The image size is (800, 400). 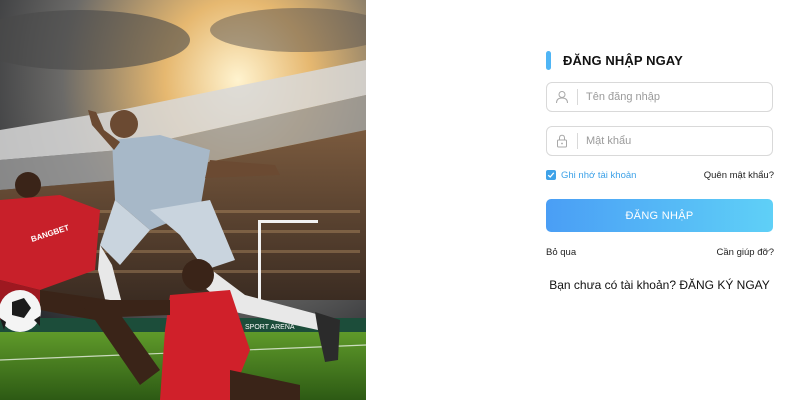 I want to click on remember-me-label: Ghi nhớ tài khoản, so click(x=598, y=175).